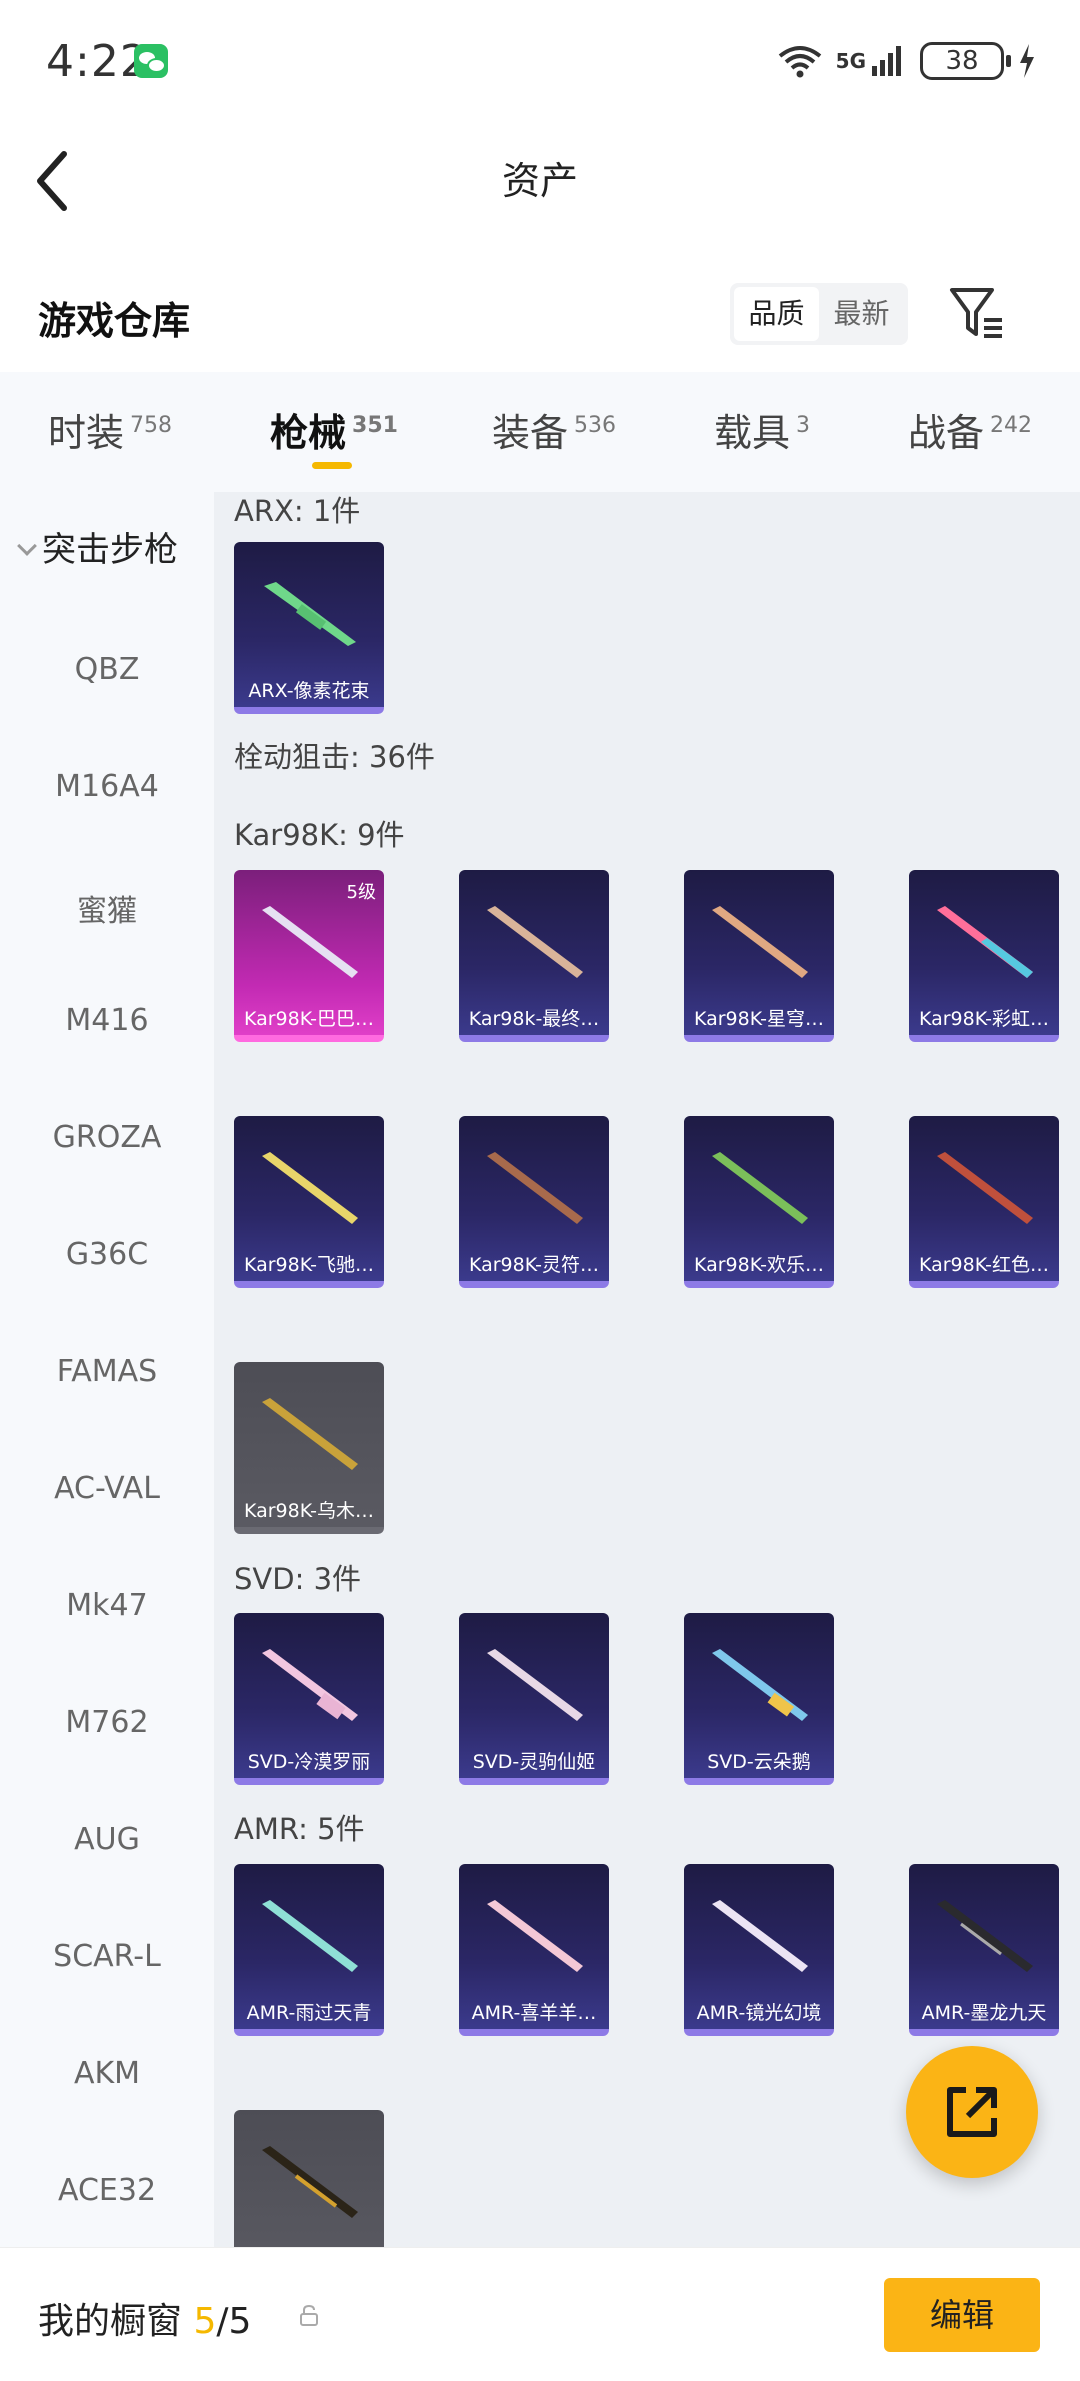 Image resolution: width=1080 pixels, height=2381 pixels. I want to click on tab-count: 3, so click(803, 425).